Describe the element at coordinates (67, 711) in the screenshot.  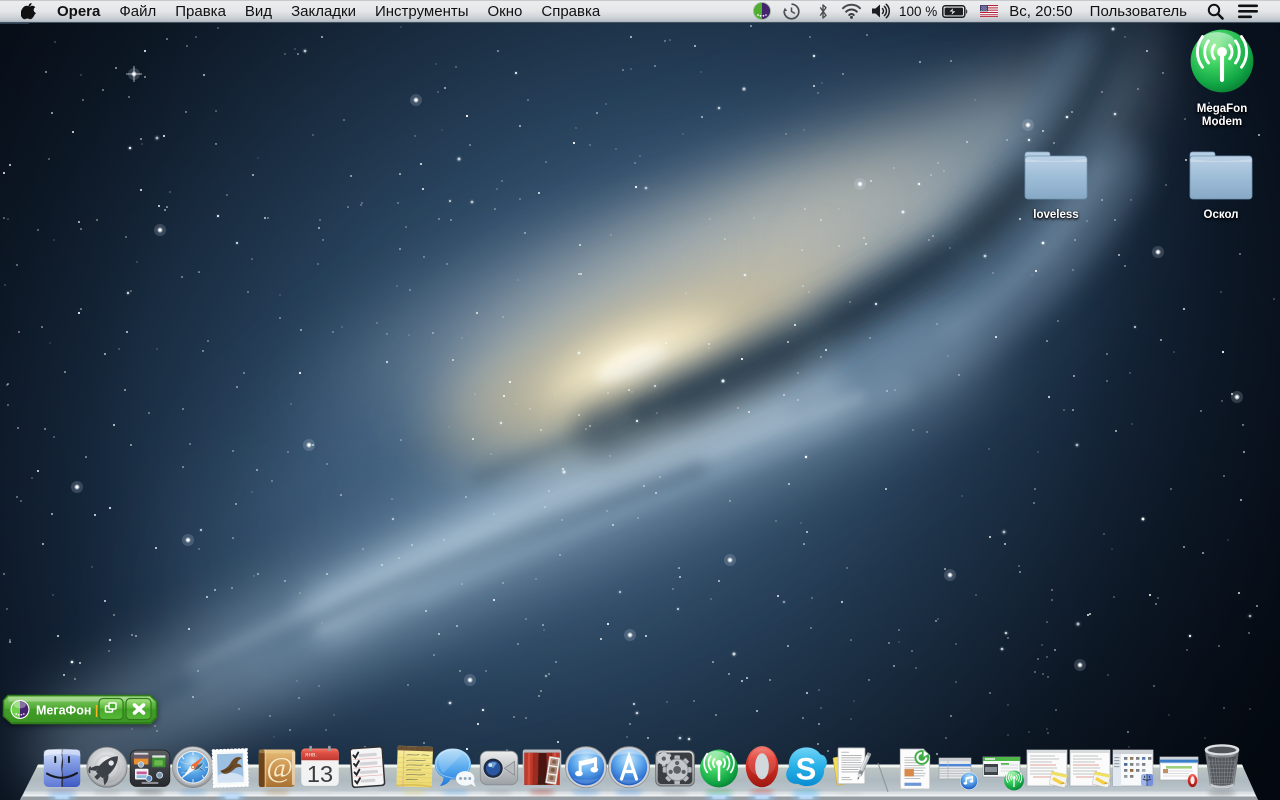
I see `svg-text: МегаФон |` at that location.